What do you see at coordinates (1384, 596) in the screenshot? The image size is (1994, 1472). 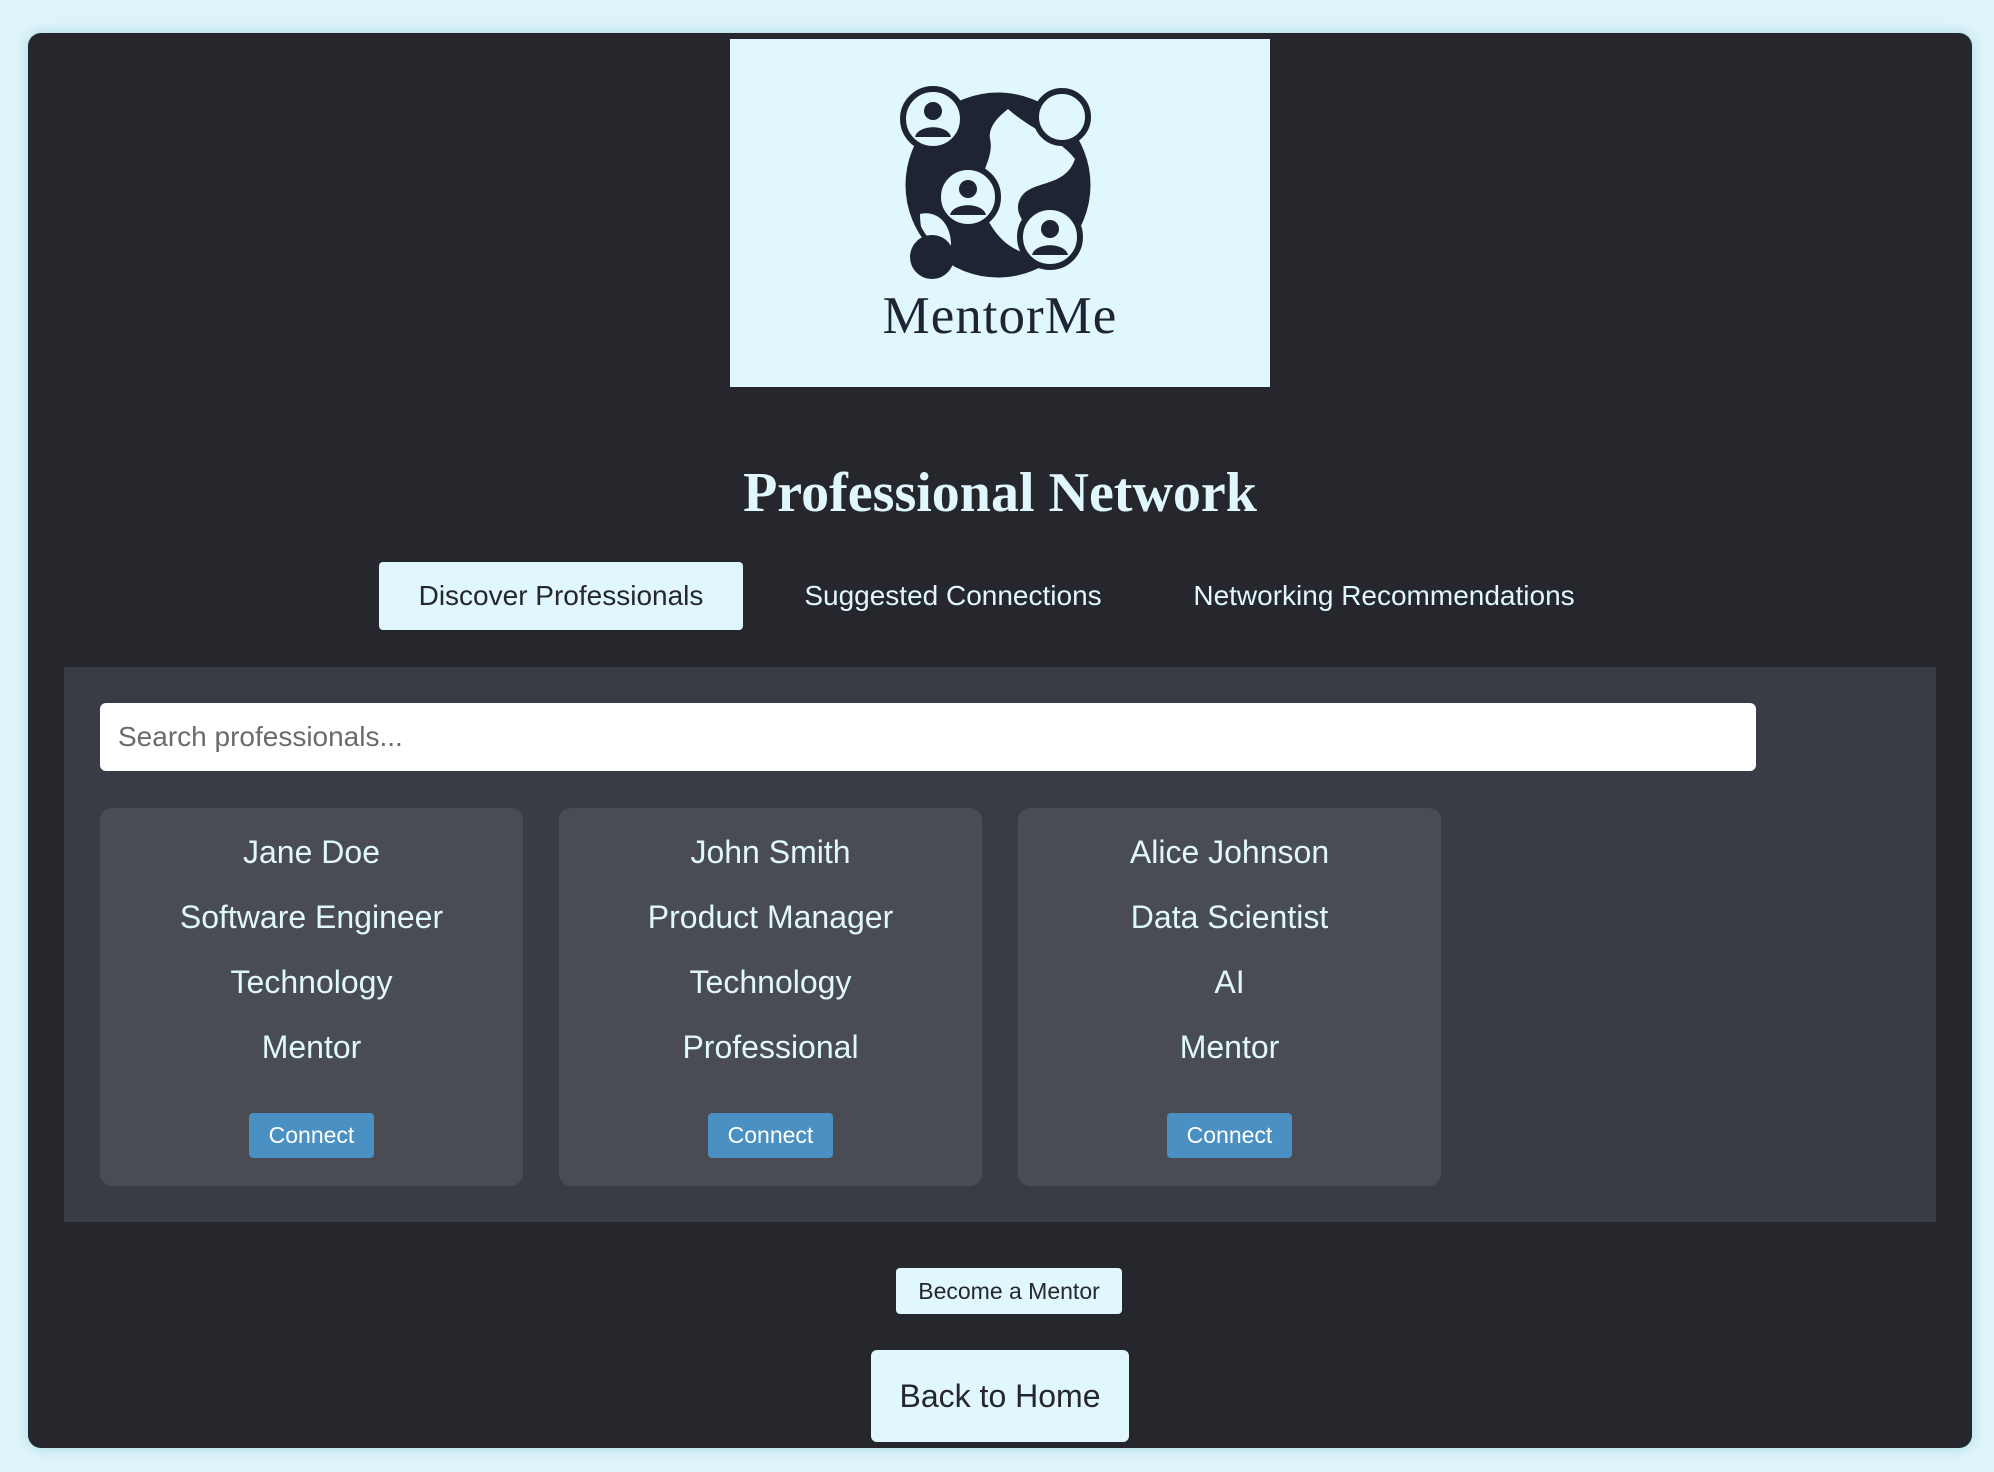 I see `tab-networking-recommendations: Networking Recommendations` at bounding box center [1384, 596].